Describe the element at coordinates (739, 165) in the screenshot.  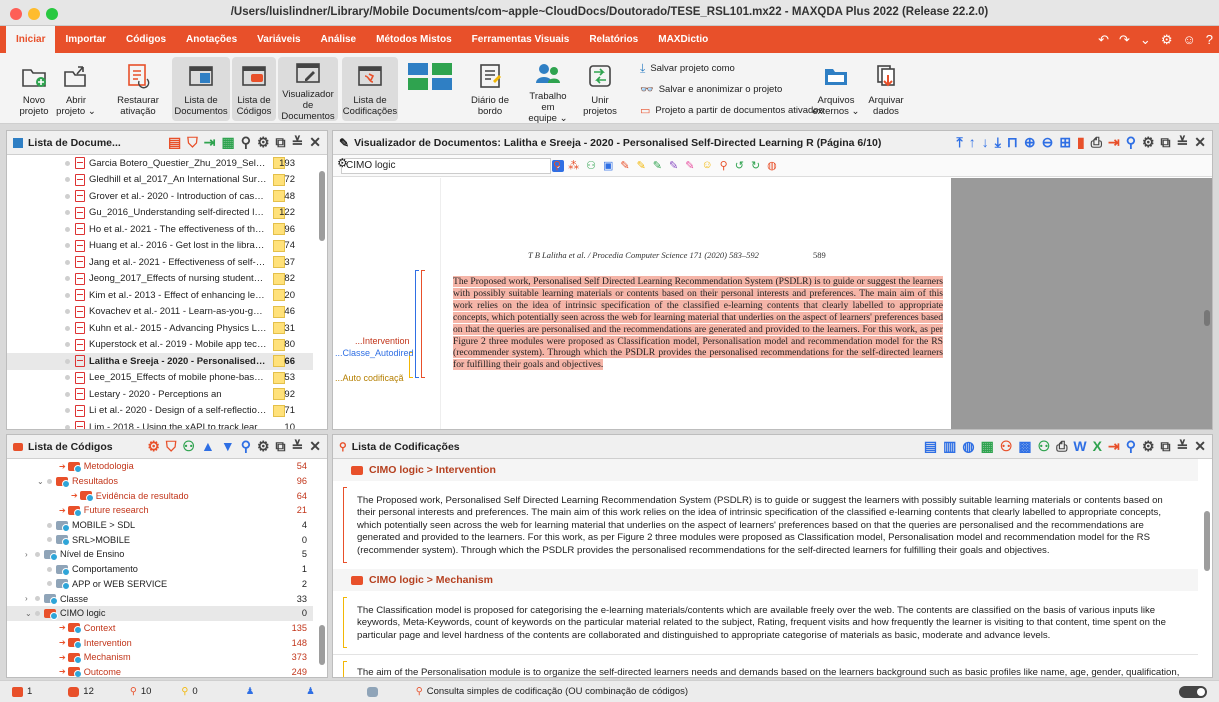
I see `undo-coding-icon: ↺` at that location.